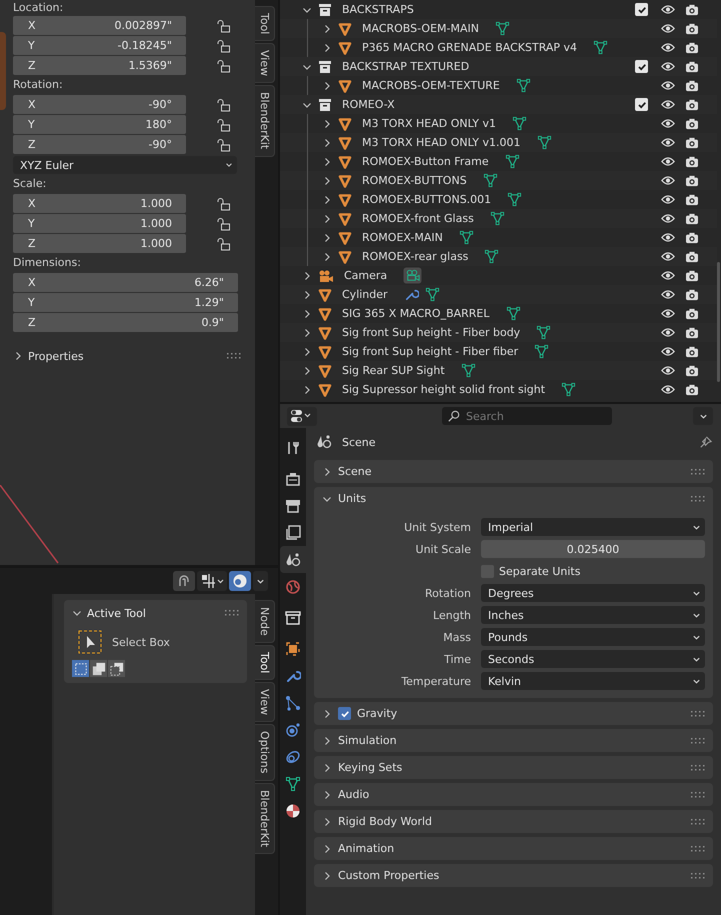 The width and height of the screenshot is (721, 915). I want to click on panel-title: Active Tool, so click(116, 613).